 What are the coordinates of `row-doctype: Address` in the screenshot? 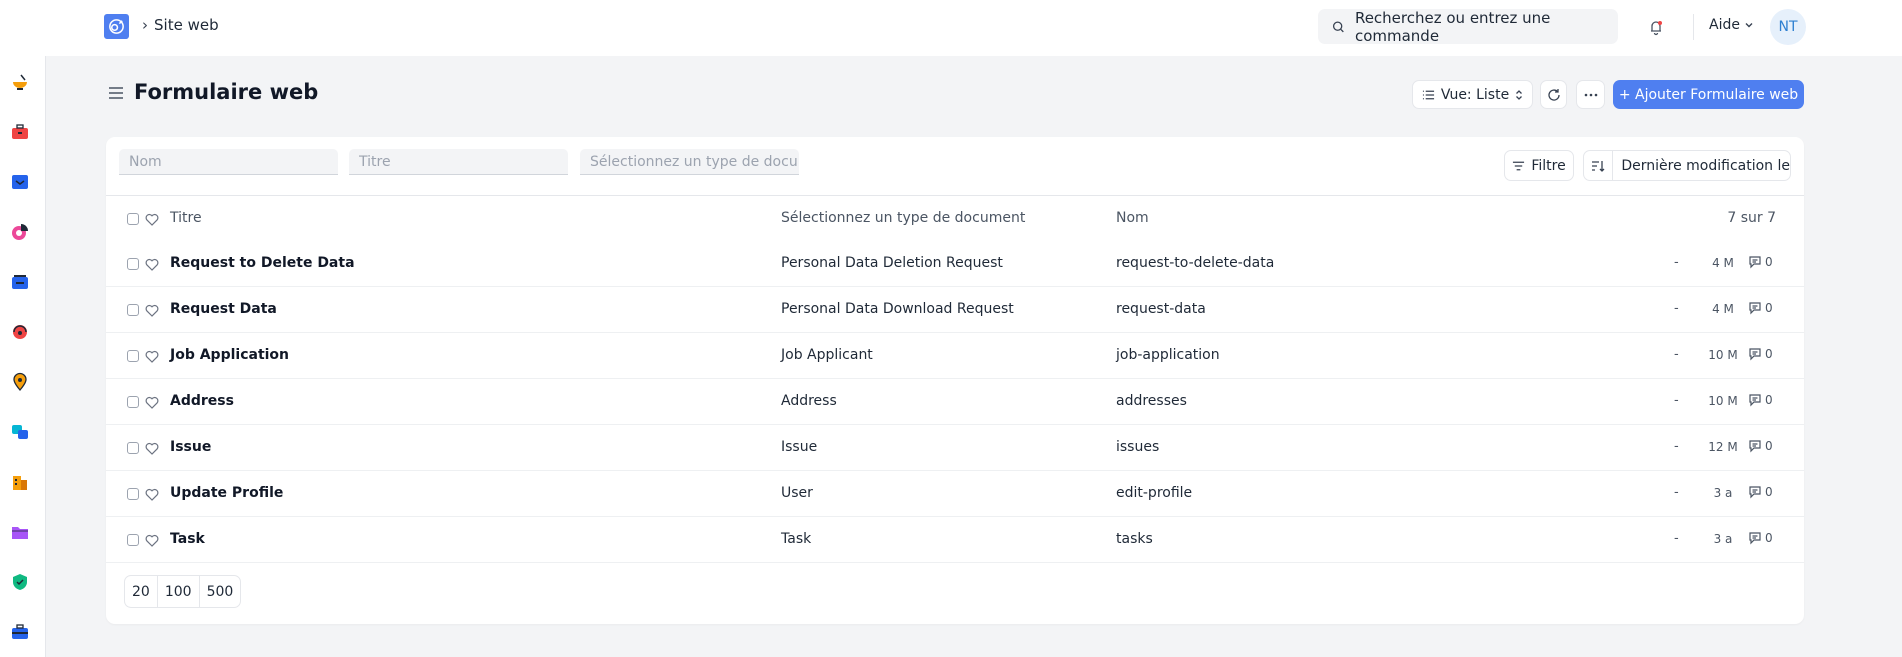 It's located at (809, 401).